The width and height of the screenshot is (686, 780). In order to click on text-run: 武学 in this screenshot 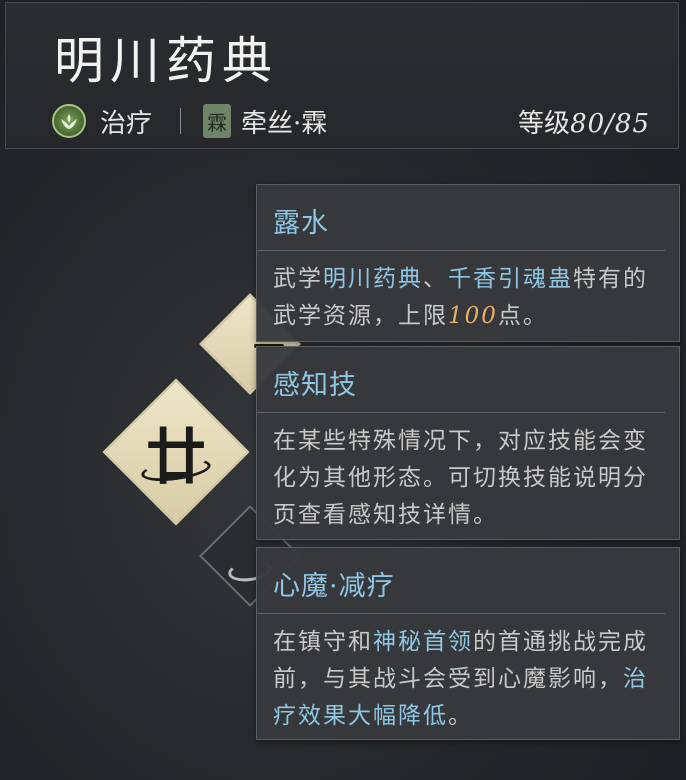, I will do `click(298, 279)`.